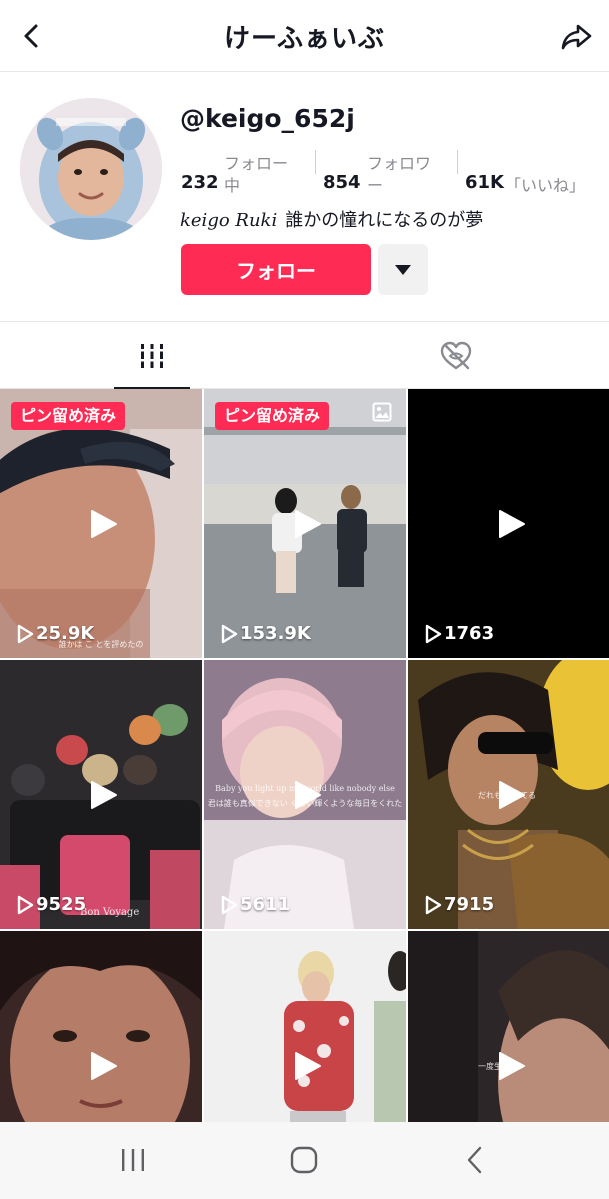  What do you see at coordinates (229, 220) in the screenshot?
I see `bio-signature: keigo Ruki` at bounding box center [229, 220].